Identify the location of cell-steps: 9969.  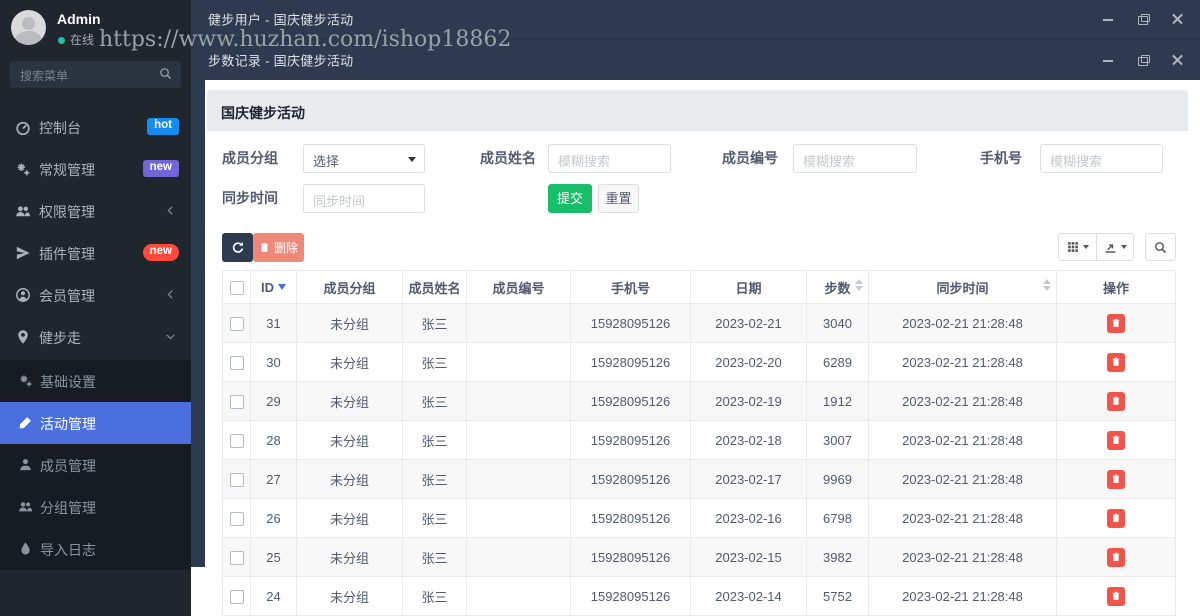
(837, 479).